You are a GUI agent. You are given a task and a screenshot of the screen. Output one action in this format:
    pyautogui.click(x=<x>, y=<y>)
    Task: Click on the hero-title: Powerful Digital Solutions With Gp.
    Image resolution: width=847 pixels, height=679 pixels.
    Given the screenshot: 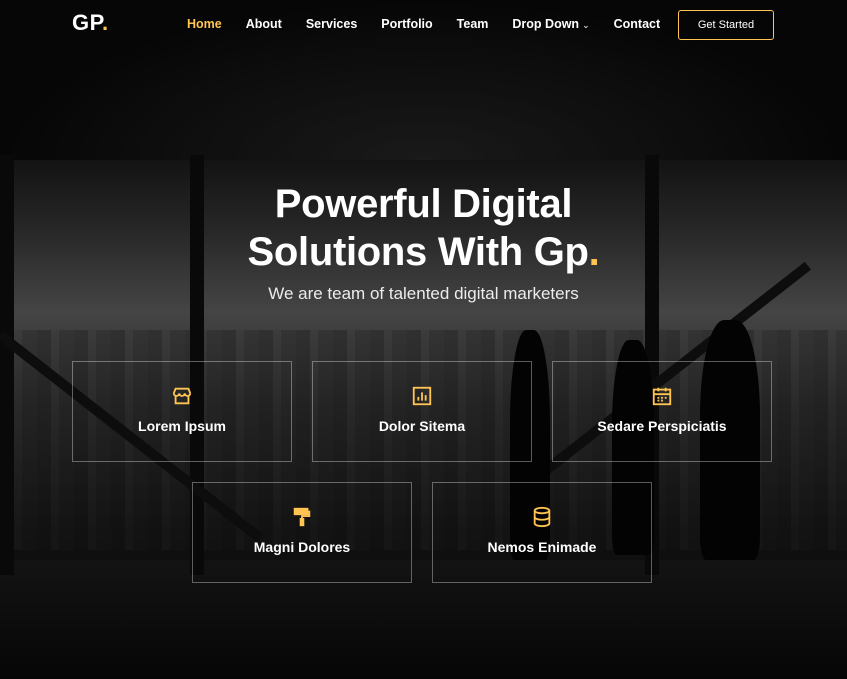 What is the action you would take?
    pyautogui.click(x=423, y=228)
    